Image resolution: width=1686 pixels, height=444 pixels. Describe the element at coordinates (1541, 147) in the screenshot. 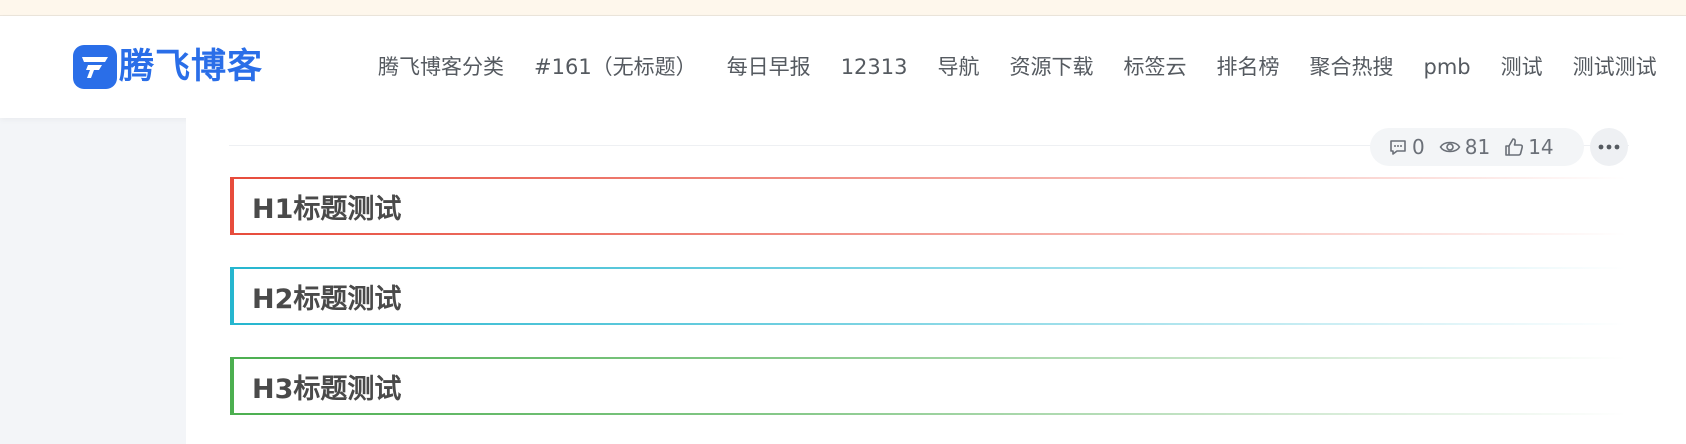

I see `like-count-value: 14` at that location.